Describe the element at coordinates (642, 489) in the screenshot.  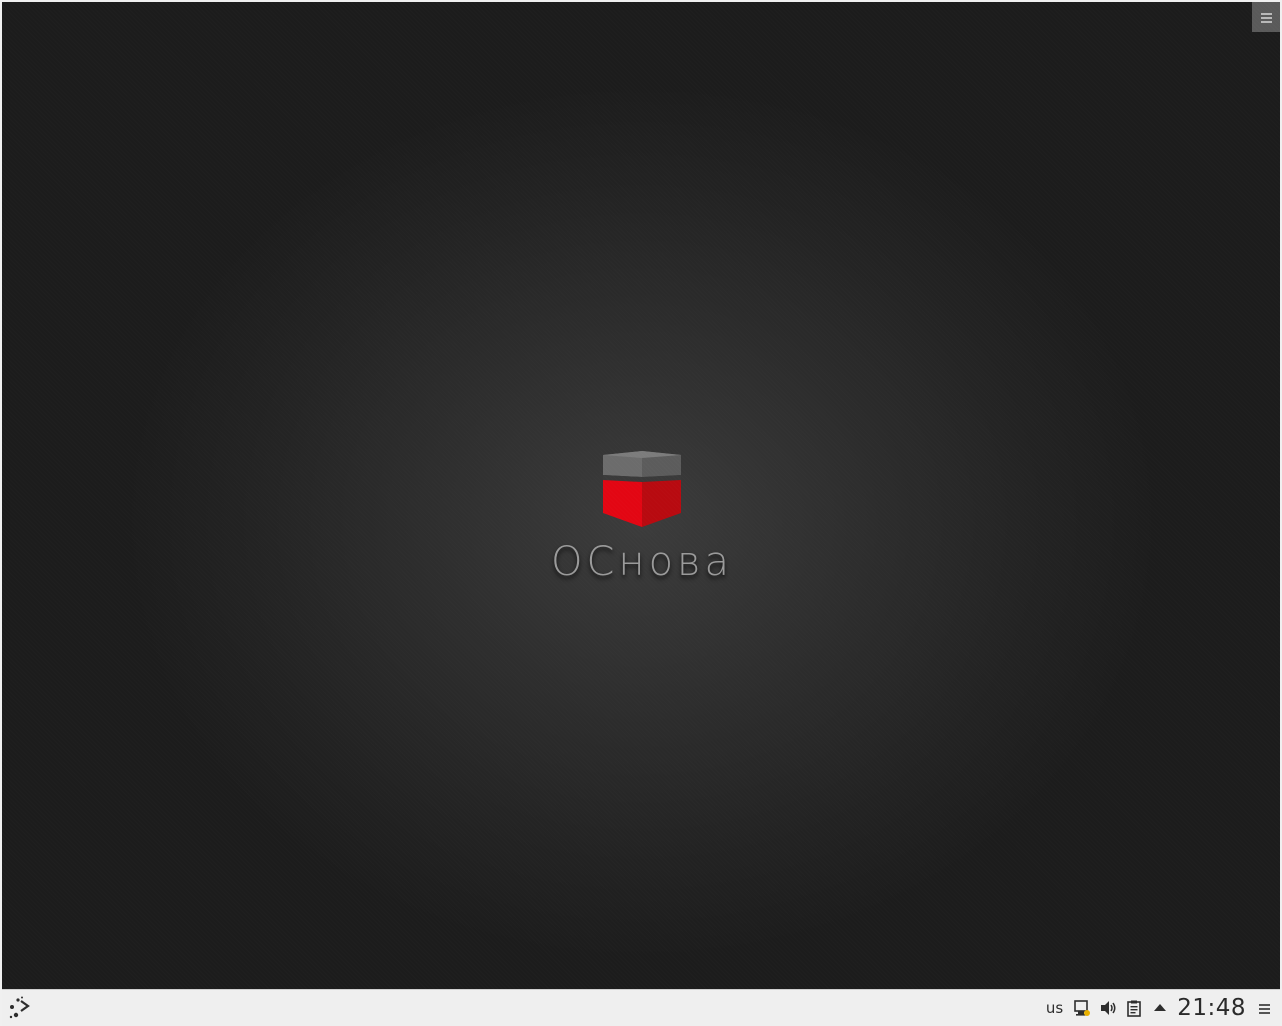
I see `cube-logo-icon` at that location.